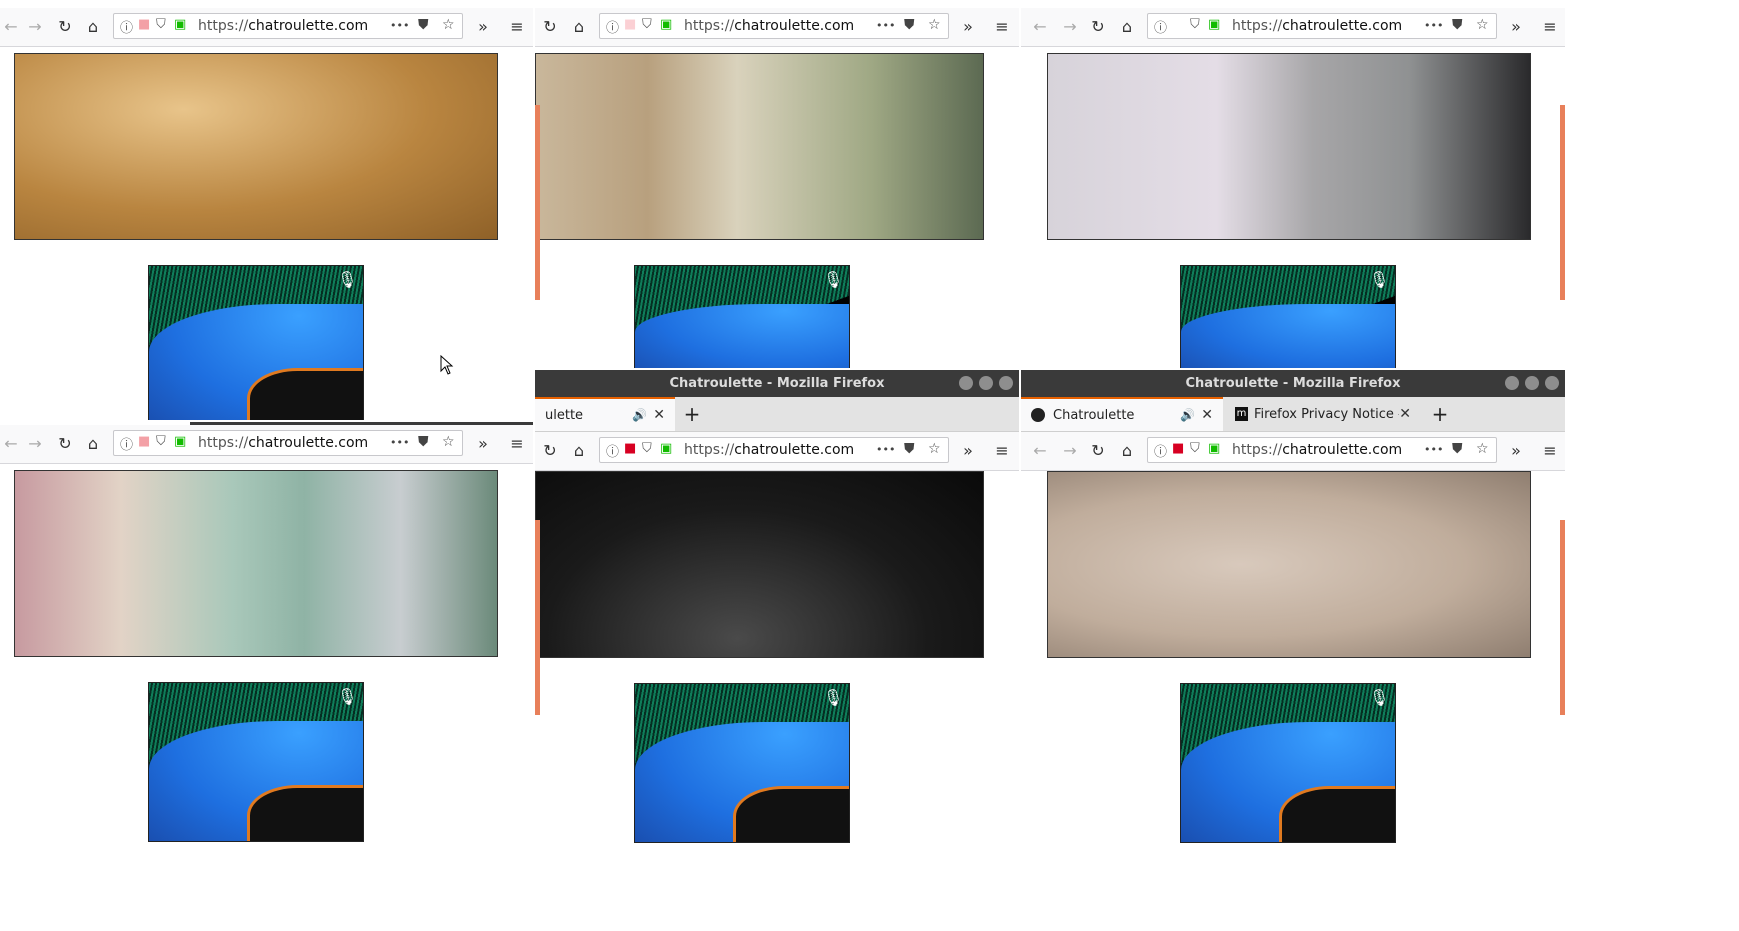  What do you see at coordinates (1122, 414) in the screenshot?
I see `tab-chatroulette: Chatroulette 🔊 ✕` at bounding box center [1122, 414].